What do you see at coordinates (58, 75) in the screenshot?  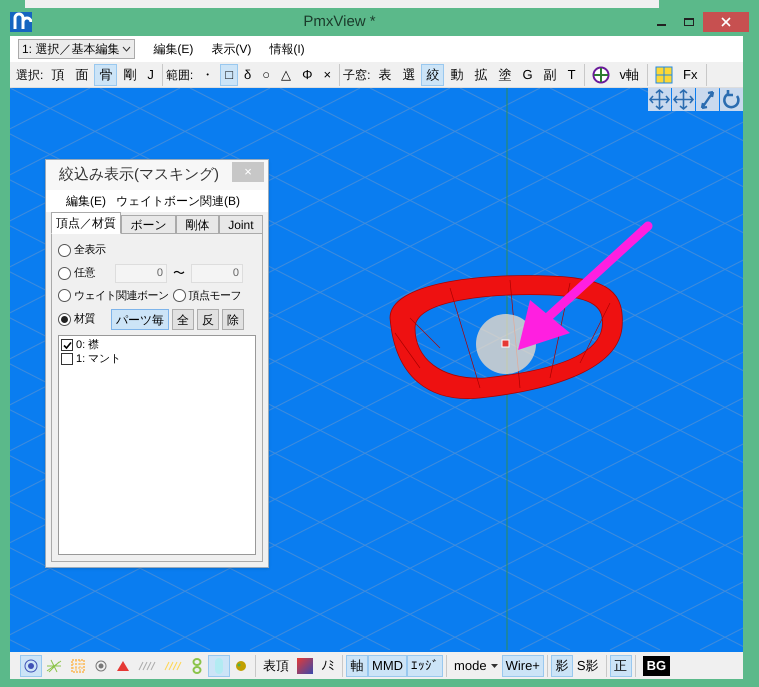 I see `toolbar-button: 頂` at bounding box center [58, 75].